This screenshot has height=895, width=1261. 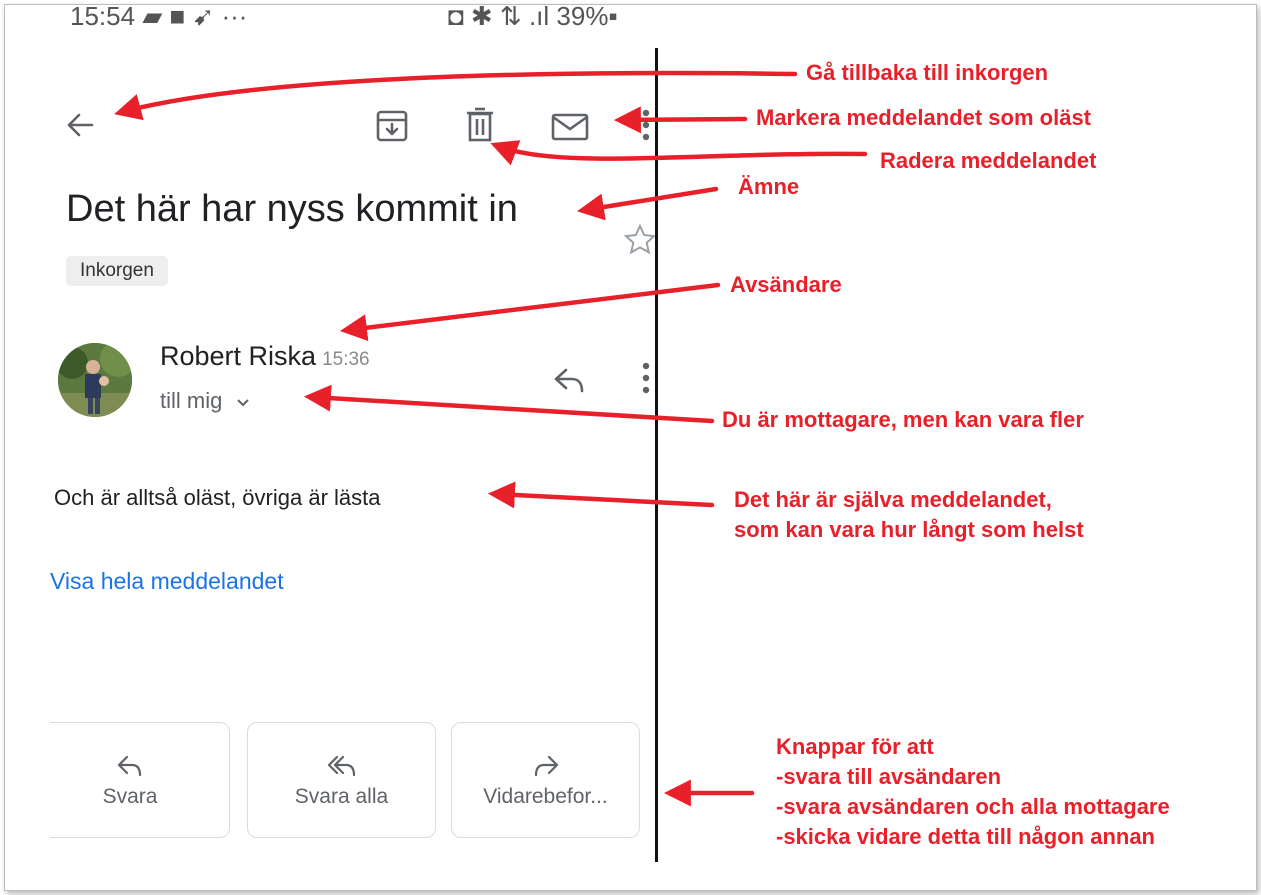 I want to click on annotation-buttons-line4: -skicka vidare detta till någon annan, so click(x=965, y=836).